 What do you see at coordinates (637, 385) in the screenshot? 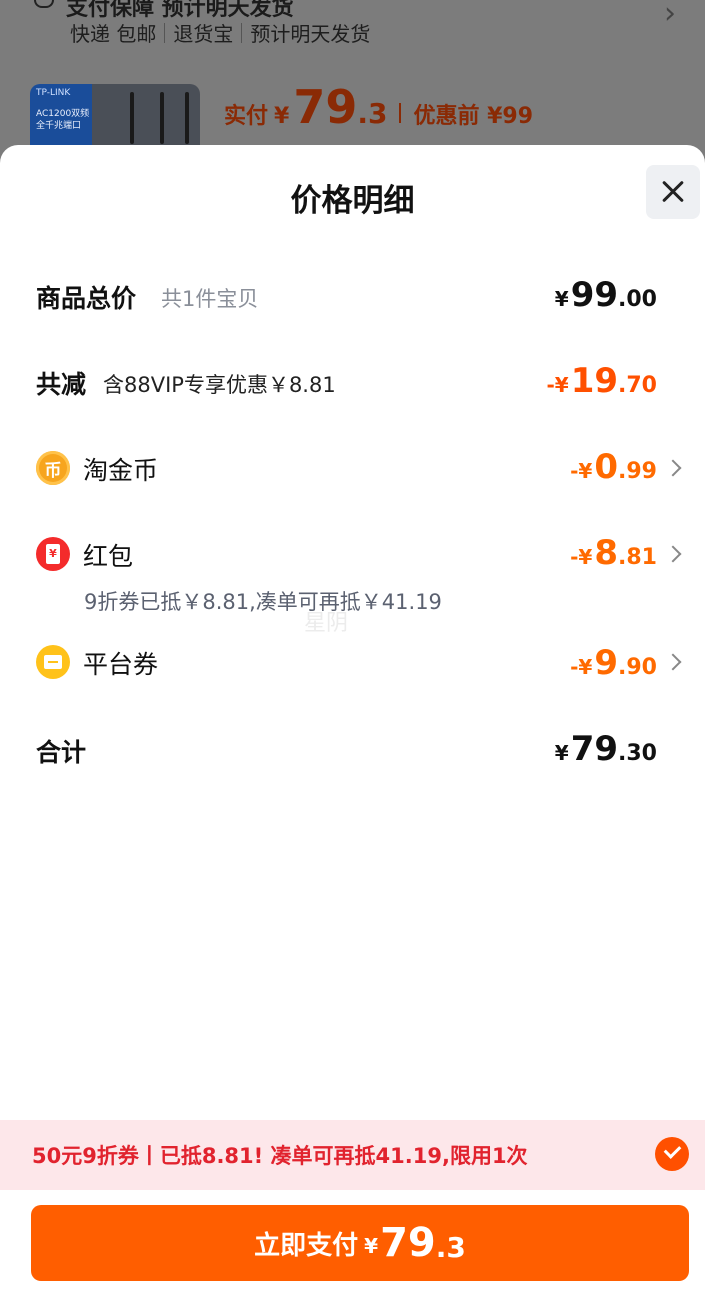
I see `amount-dec: .70` at bounding box center [637, 385].